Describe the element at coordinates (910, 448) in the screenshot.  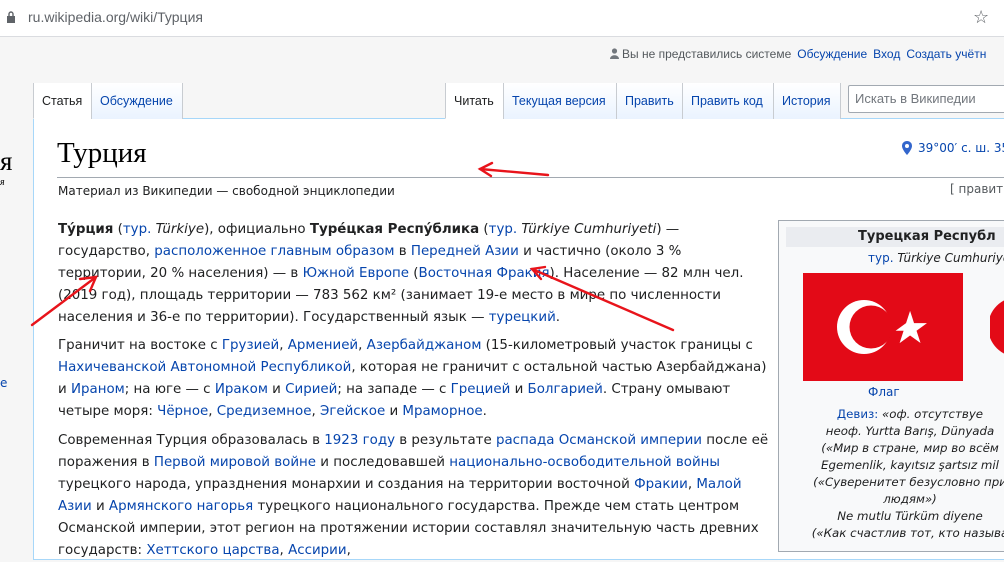
I see `motto-line: («Мир в стране, мир во всём` at that location.